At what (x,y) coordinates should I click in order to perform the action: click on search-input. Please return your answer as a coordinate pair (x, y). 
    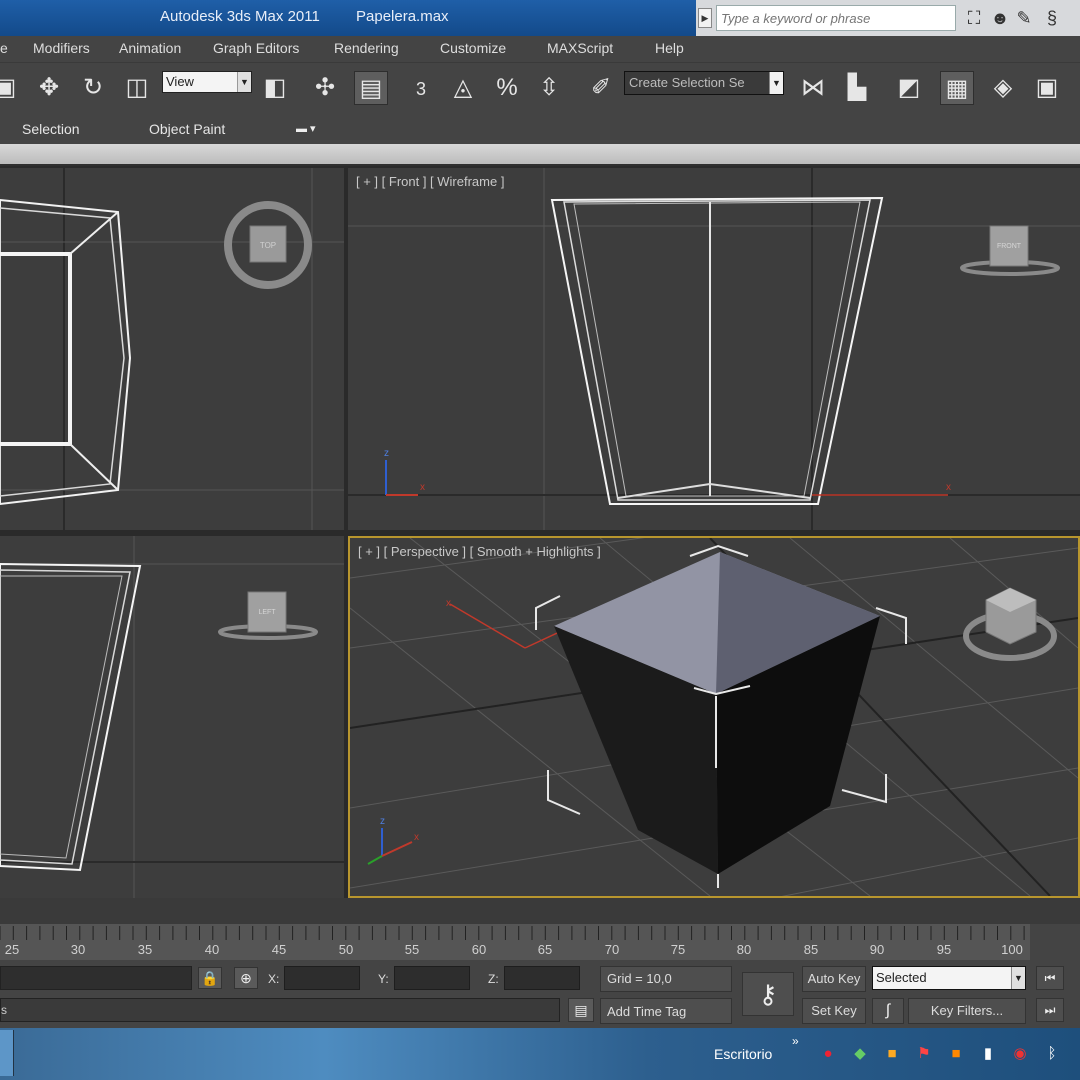
    Looking at the image, I should click on (836, 18).